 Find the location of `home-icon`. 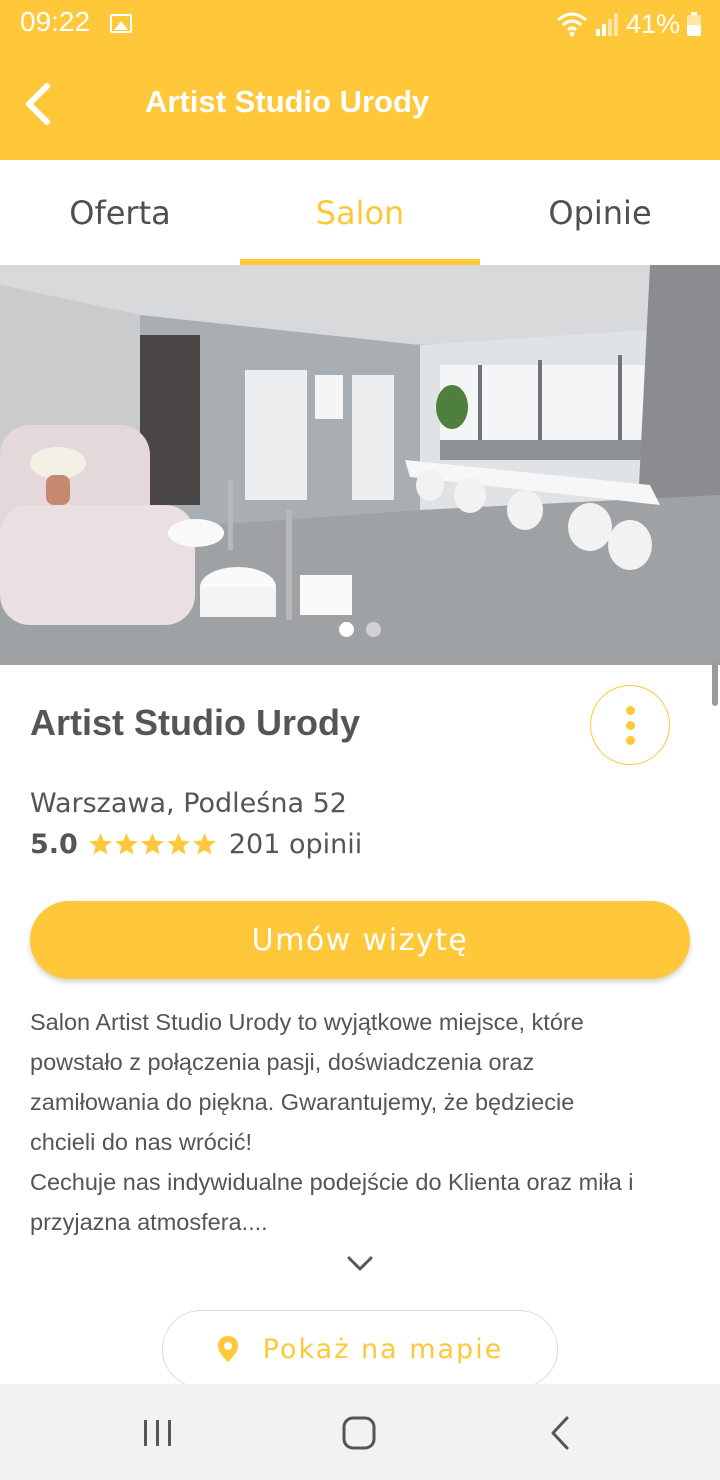

home-icon is located at coordinates (359, 1433).